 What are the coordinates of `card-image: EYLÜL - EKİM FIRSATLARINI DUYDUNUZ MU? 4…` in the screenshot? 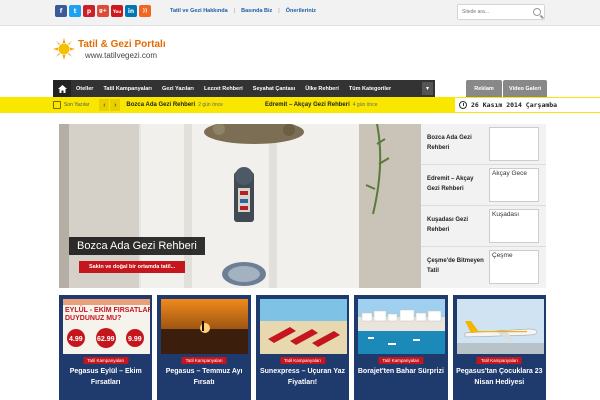 It's located at (106, 326).